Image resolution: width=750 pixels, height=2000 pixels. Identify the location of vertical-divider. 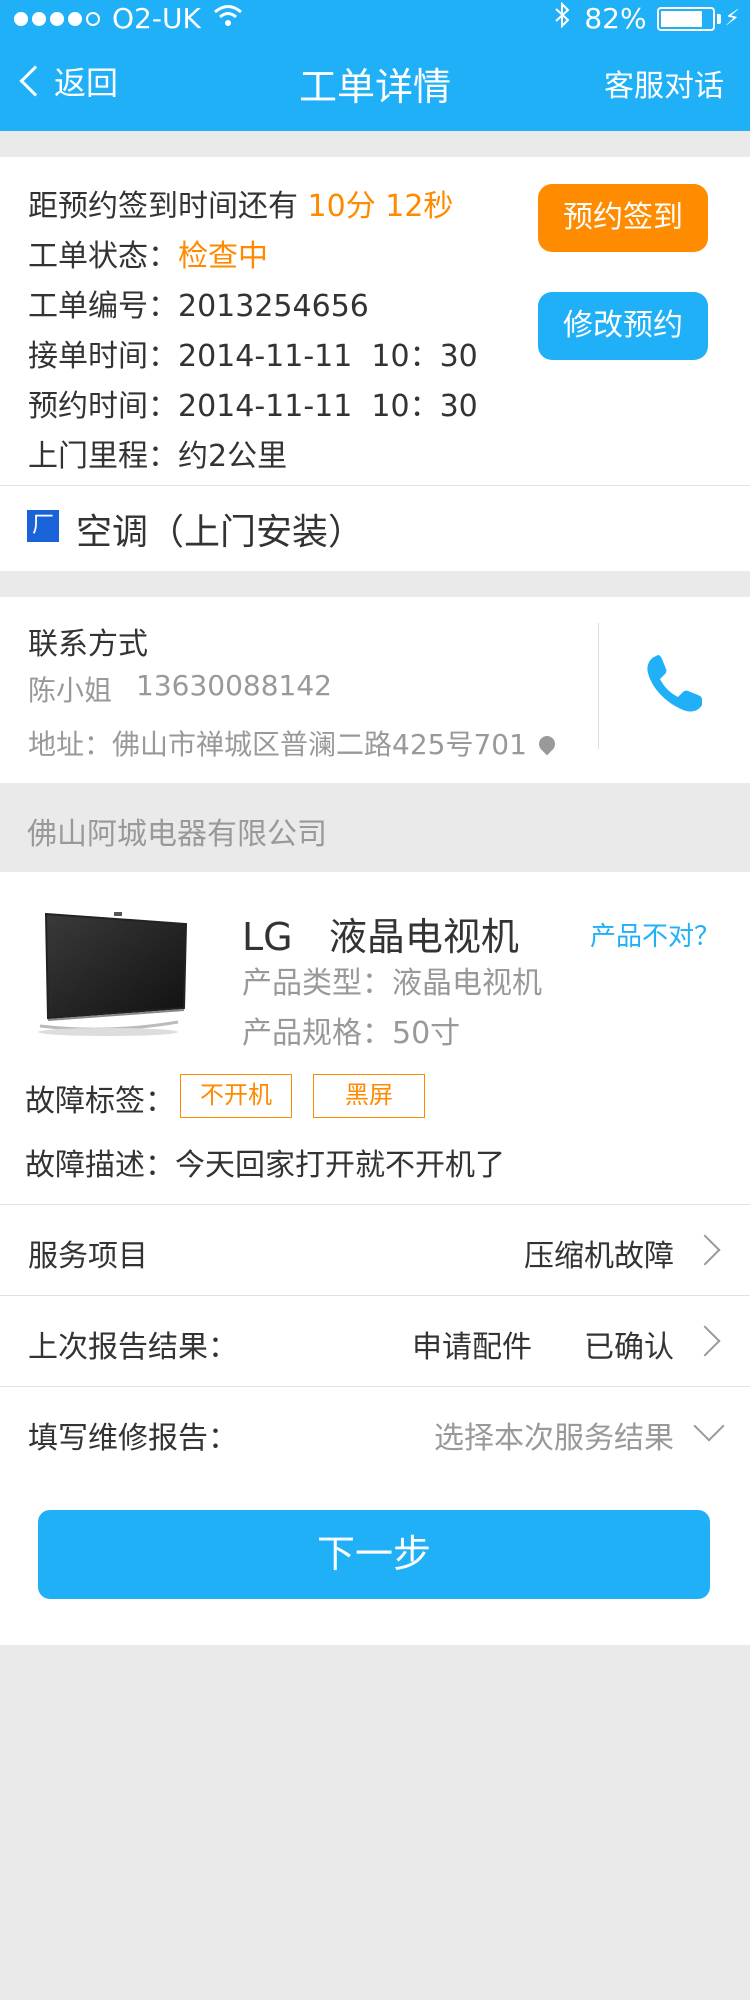
(598, 686).